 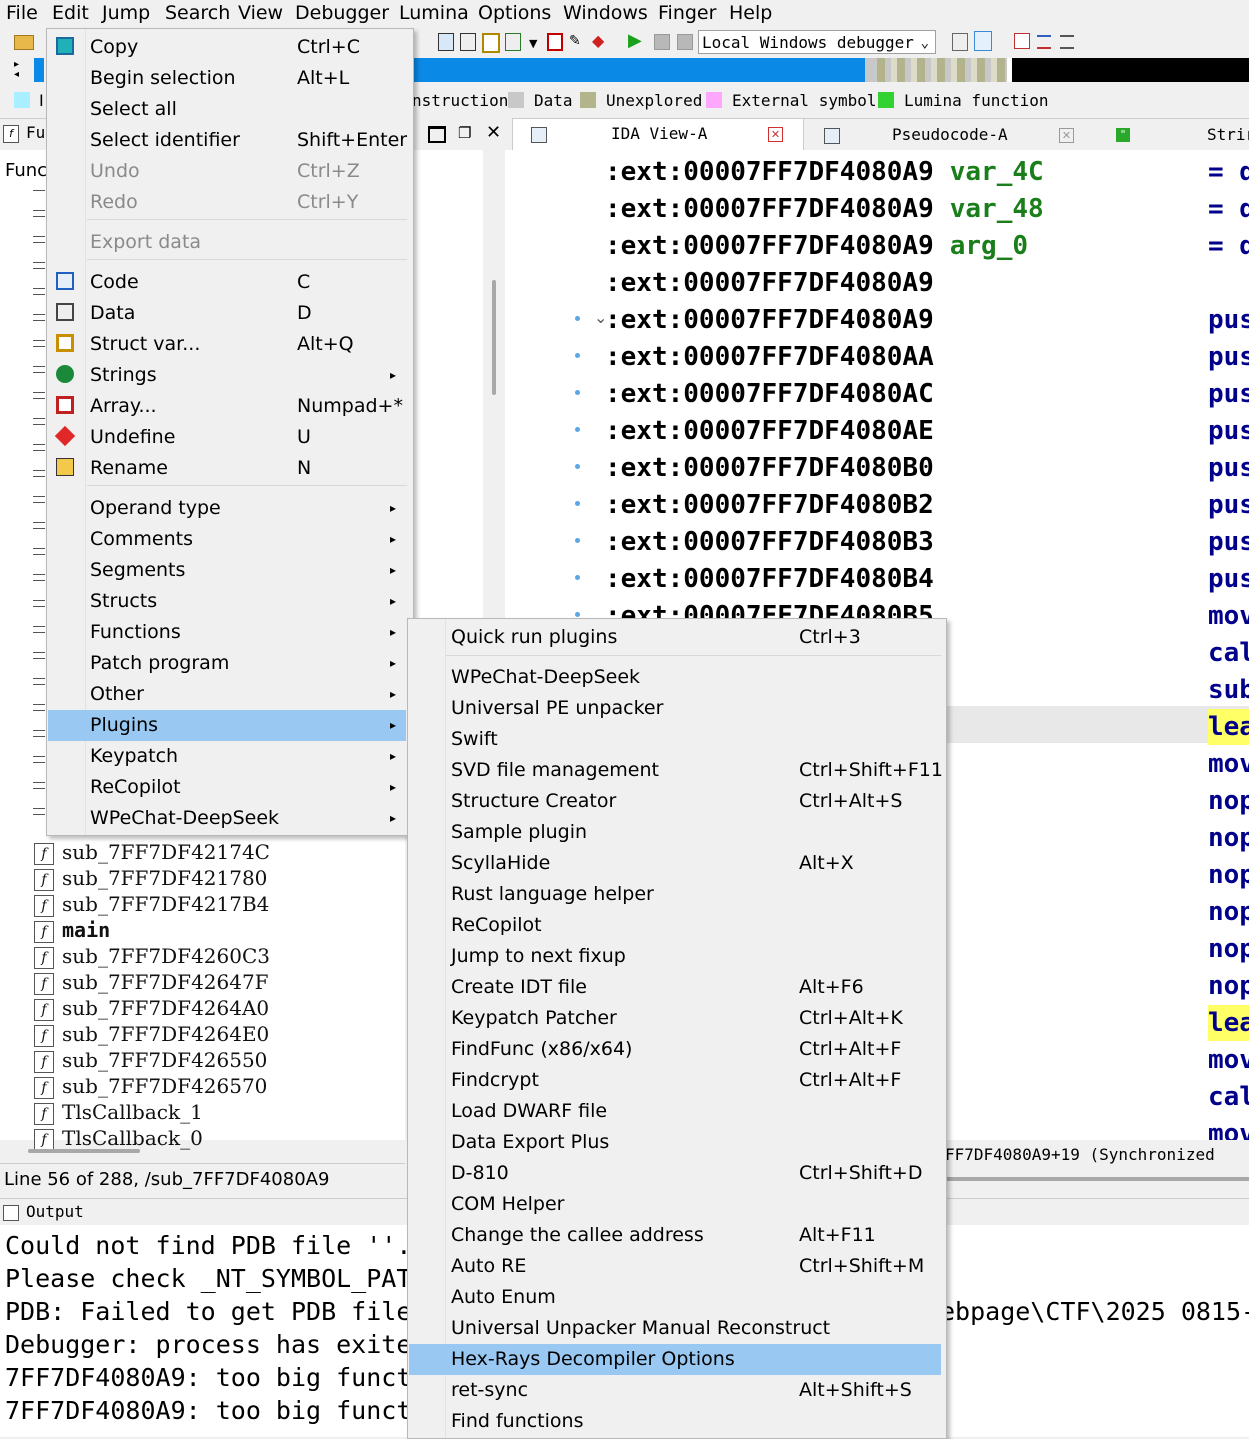 I want to click on restore-panel-icon: ❐, so click(x=464, y=133).